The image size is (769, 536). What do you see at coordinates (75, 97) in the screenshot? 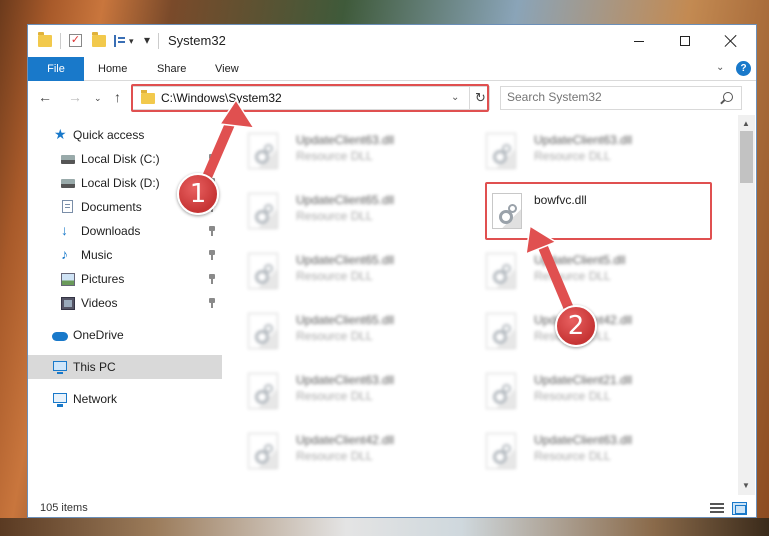
I see `forward-button: →` at bounding box center [75, 97].